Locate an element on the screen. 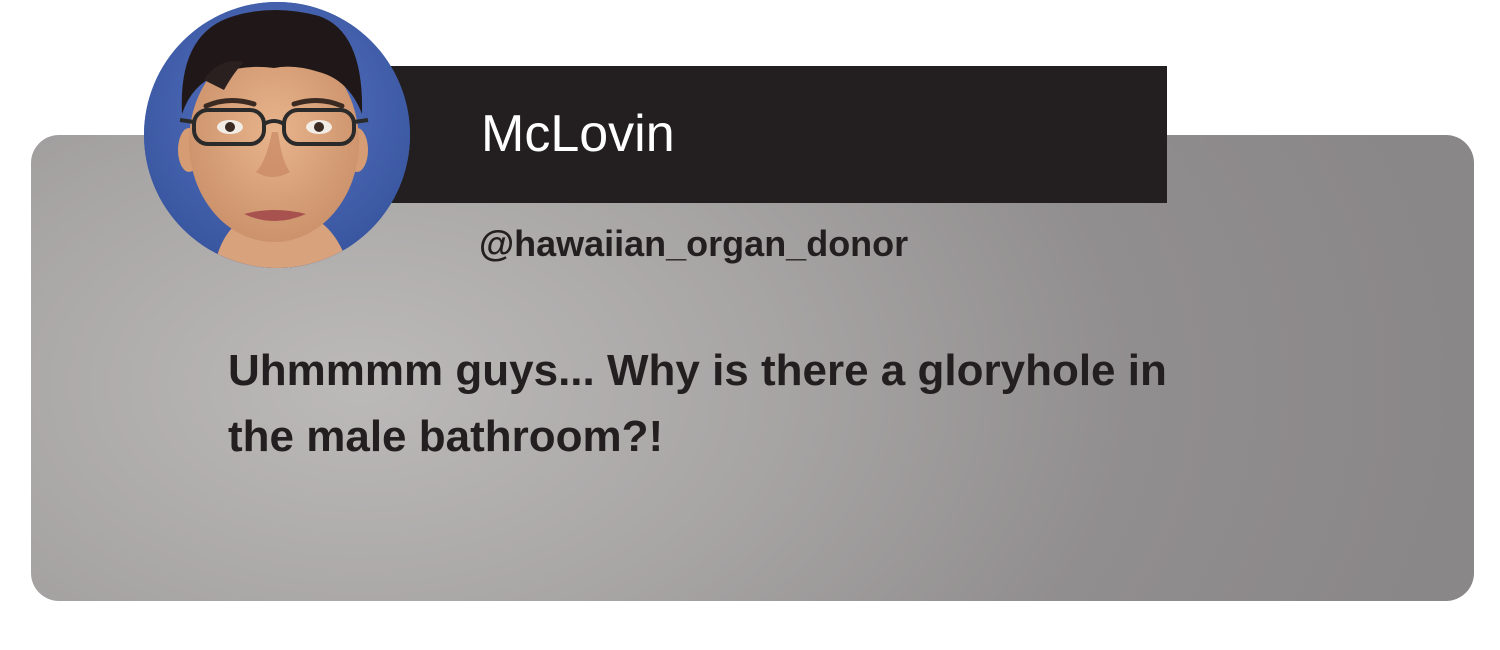  avatar is located at coordinates (277, 135).